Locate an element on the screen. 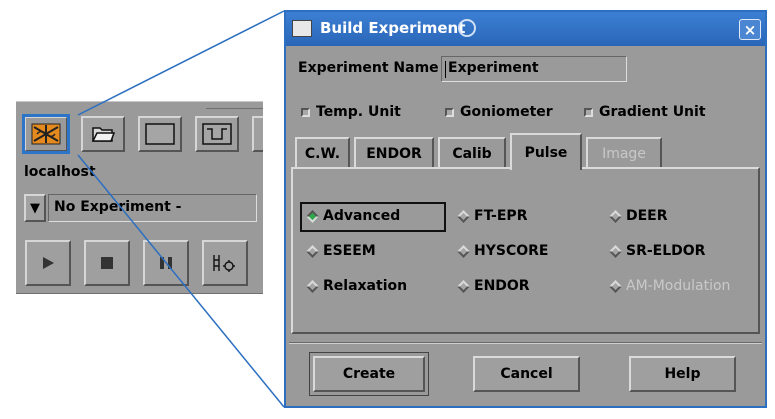  radio-advanced: Advanced is located at coordinates (353, 216).